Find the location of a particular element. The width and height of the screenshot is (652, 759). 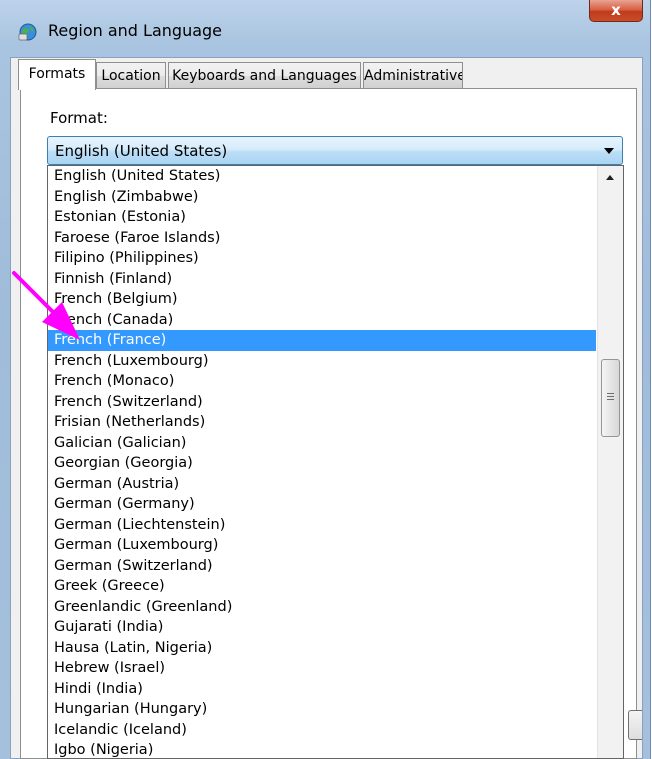

list-item: German (Luxembourg) is located at coordinates (322, 545).